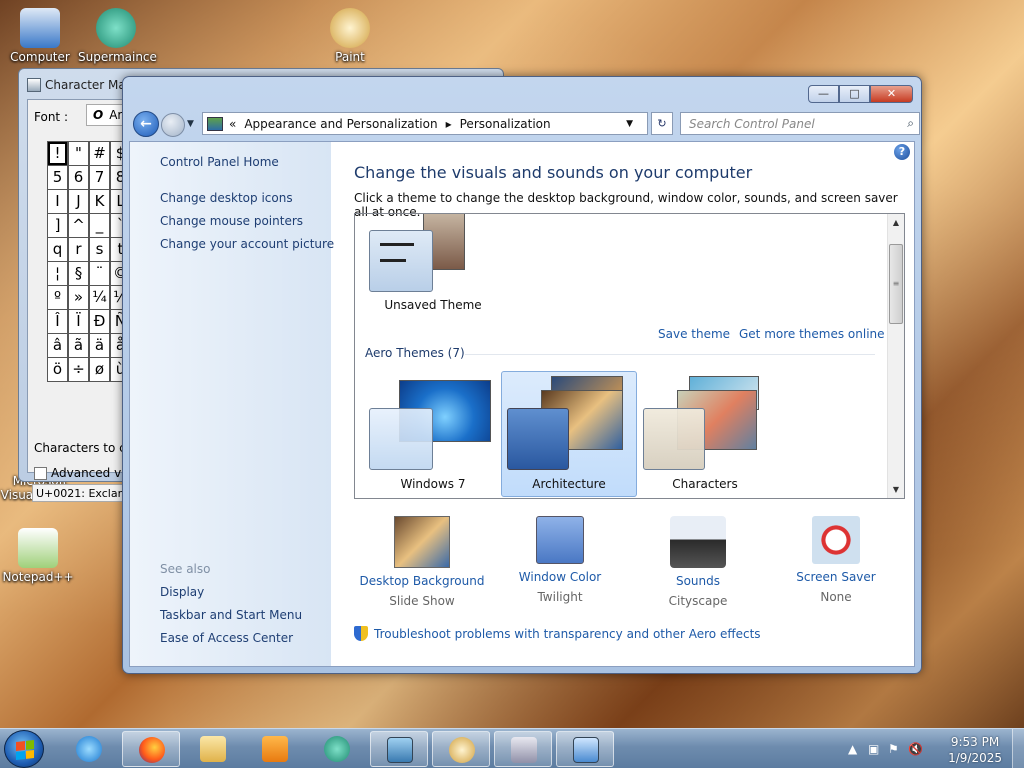 The image size is (1024, 768). I want to click on sounds-link: Sounds, so click(698, 581).